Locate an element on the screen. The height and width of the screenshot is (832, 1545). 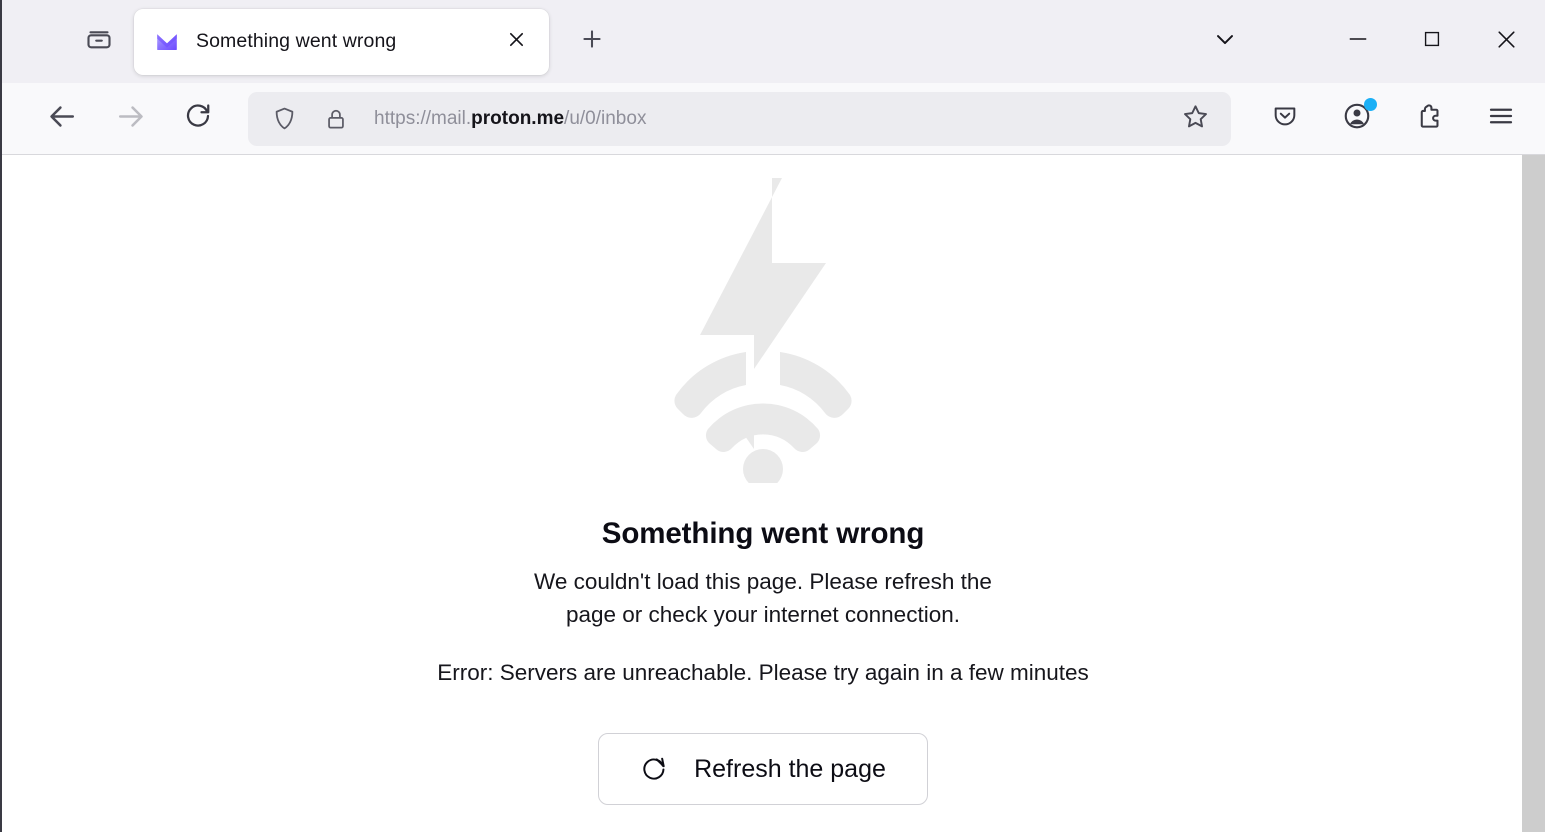
refresh-icon is located at coordinates (654, 769).